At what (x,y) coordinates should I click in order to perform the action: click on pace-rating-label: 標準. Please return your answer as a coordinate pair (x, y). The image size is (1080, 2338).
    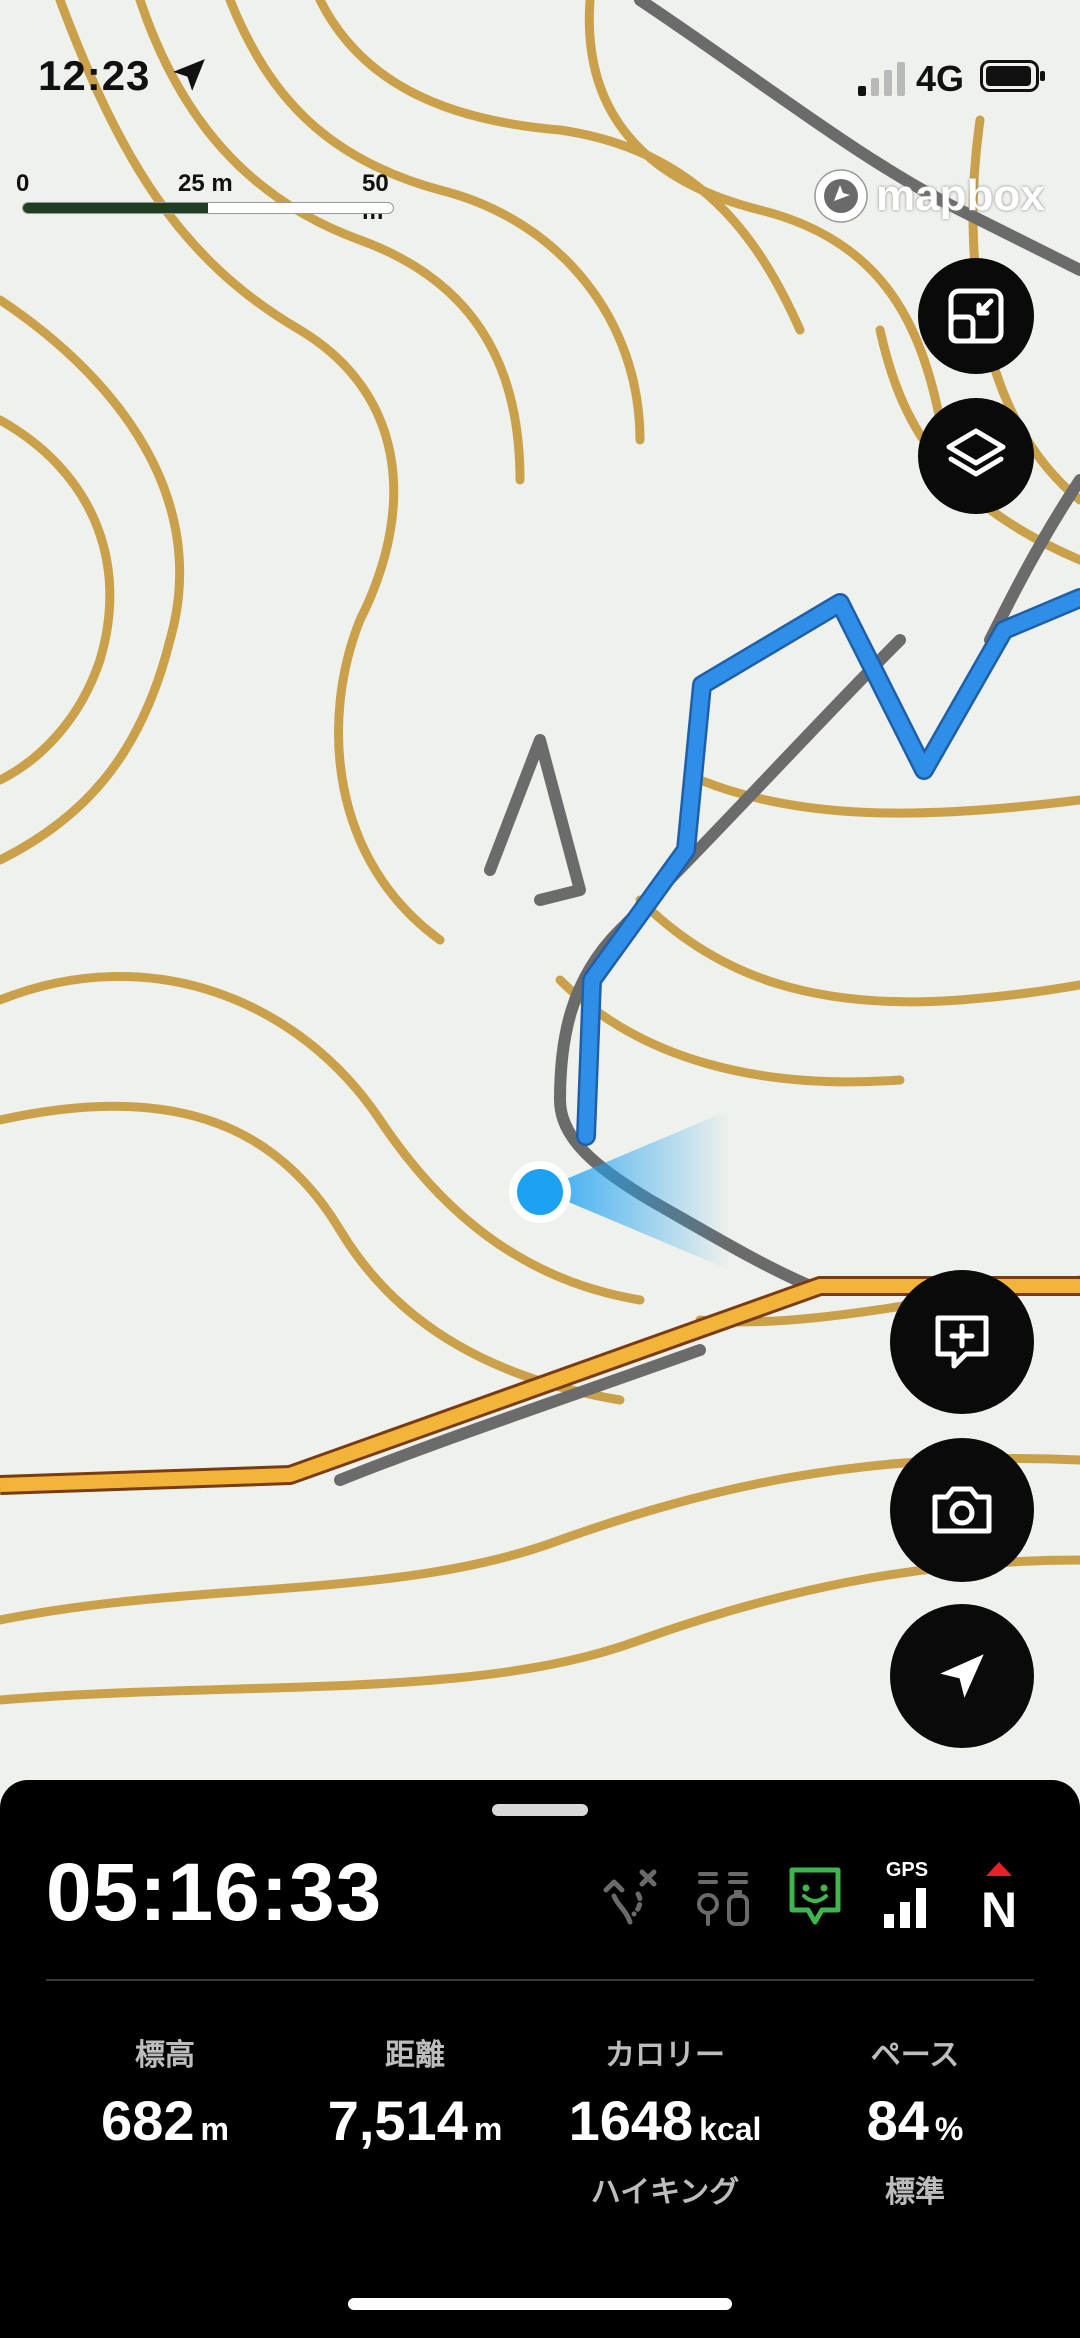
    Looking at the image, I should click on (915, 2192).